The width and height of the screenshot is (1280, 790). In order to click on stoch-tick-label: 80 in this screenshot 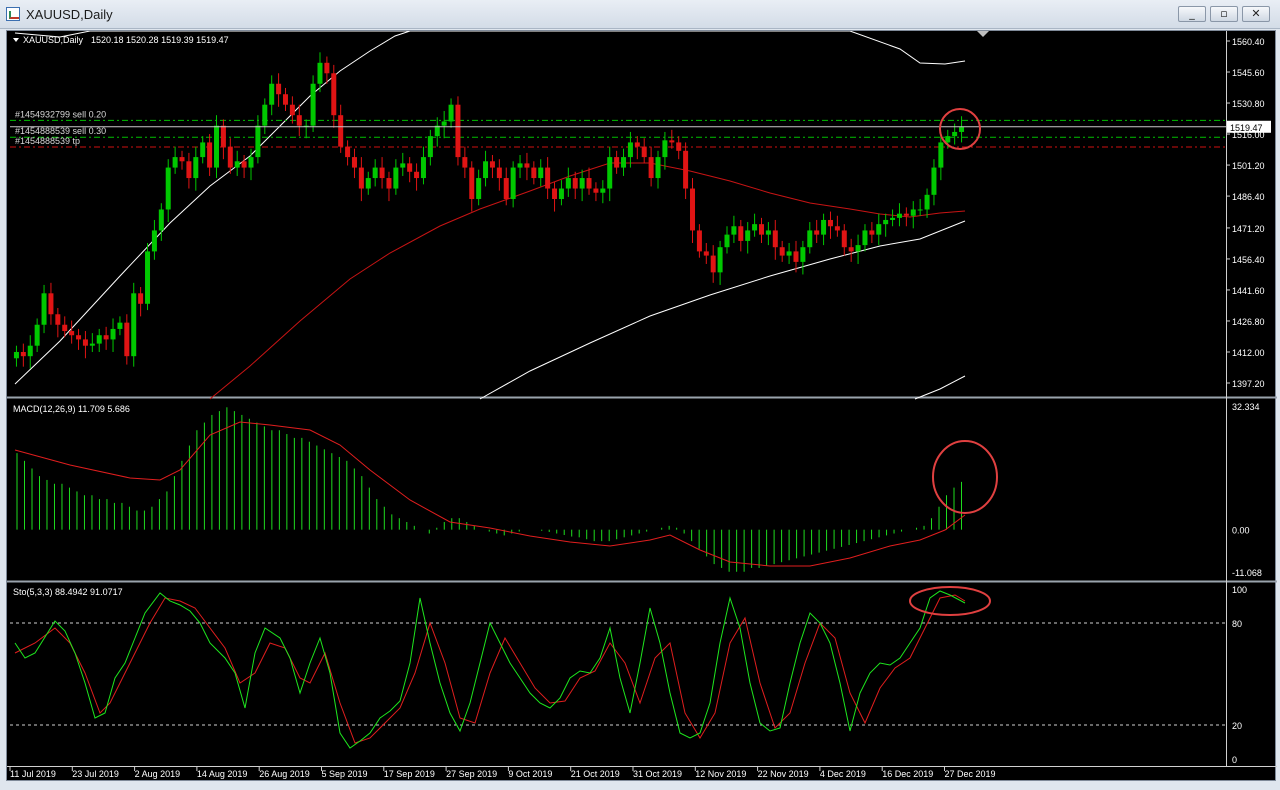, I will do `click(1237, 624)`.